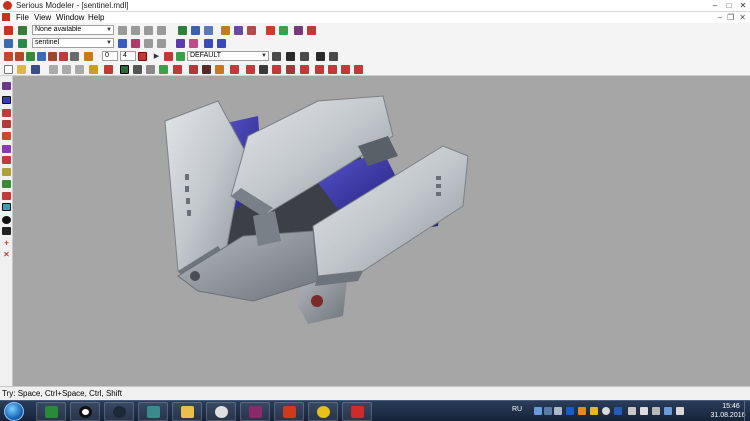 This screenshot has width=750, height=421. I want to click on view-texture-icon, so click(124, 69).